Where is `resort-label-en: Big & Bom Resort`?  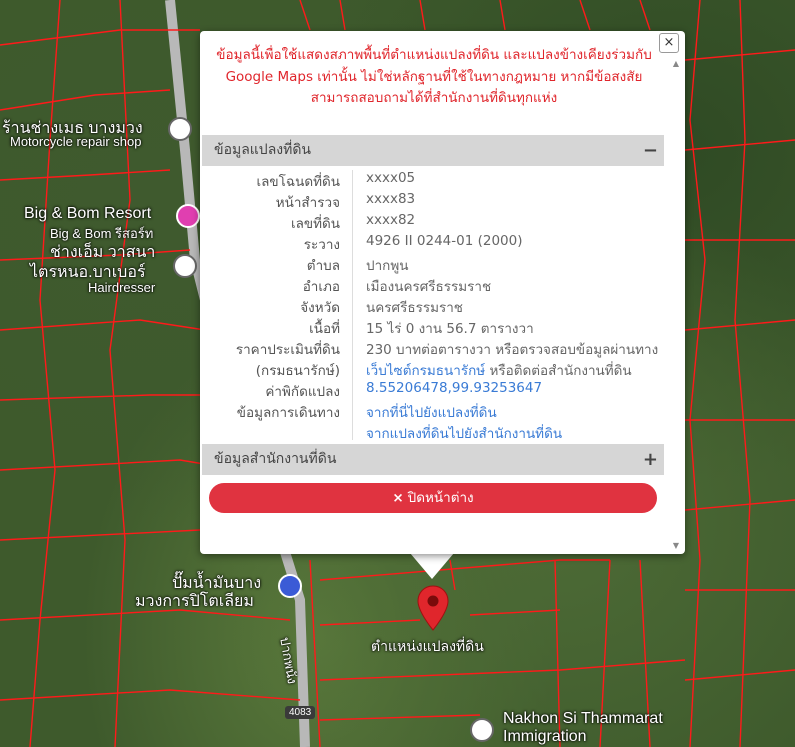 resort-label-en: Big & Bom Resort is located at coordinates (88, 213).